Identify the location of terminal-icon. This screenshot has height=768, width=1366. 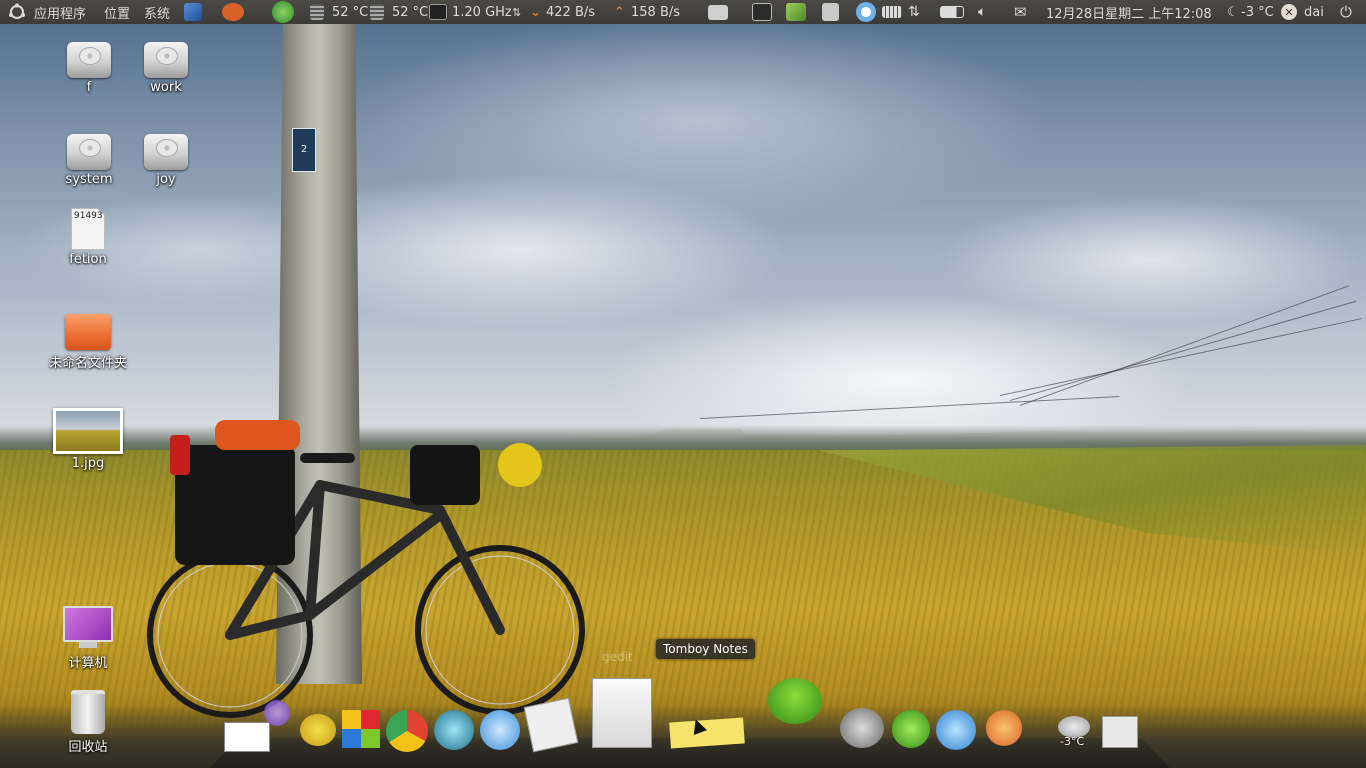
(762, 12).